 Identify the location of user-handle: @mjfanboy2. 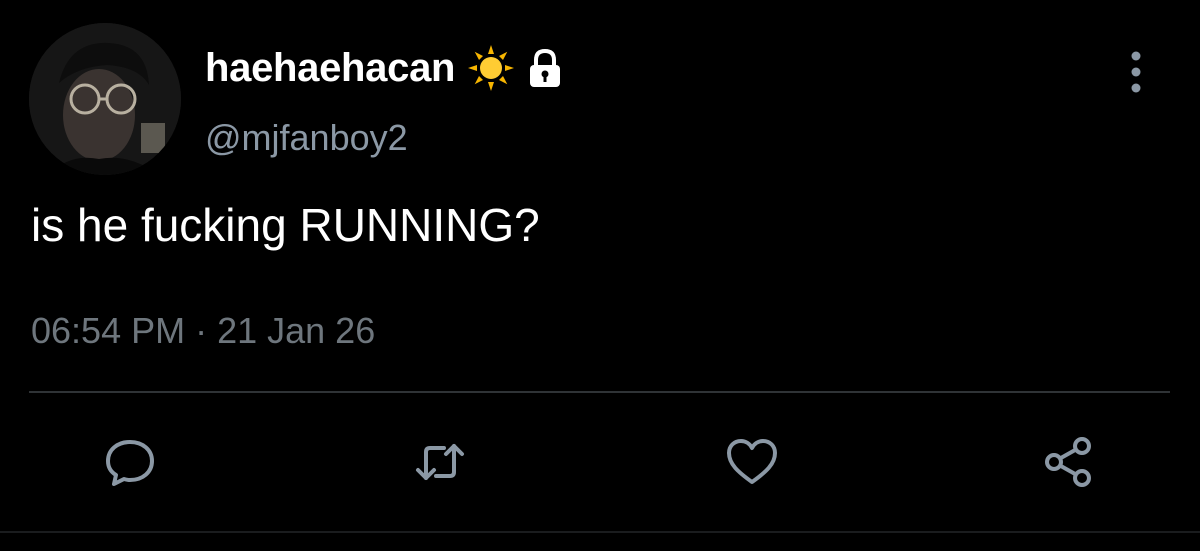
(306, 138).